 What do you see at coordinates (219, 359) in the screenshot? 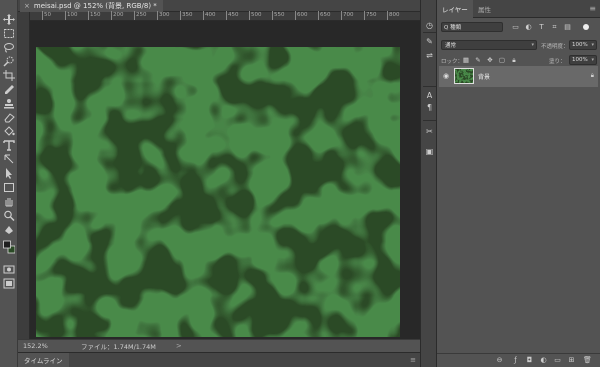
I see `timeline-panel: タイムライン ≡` at bounding box center [219, 359].